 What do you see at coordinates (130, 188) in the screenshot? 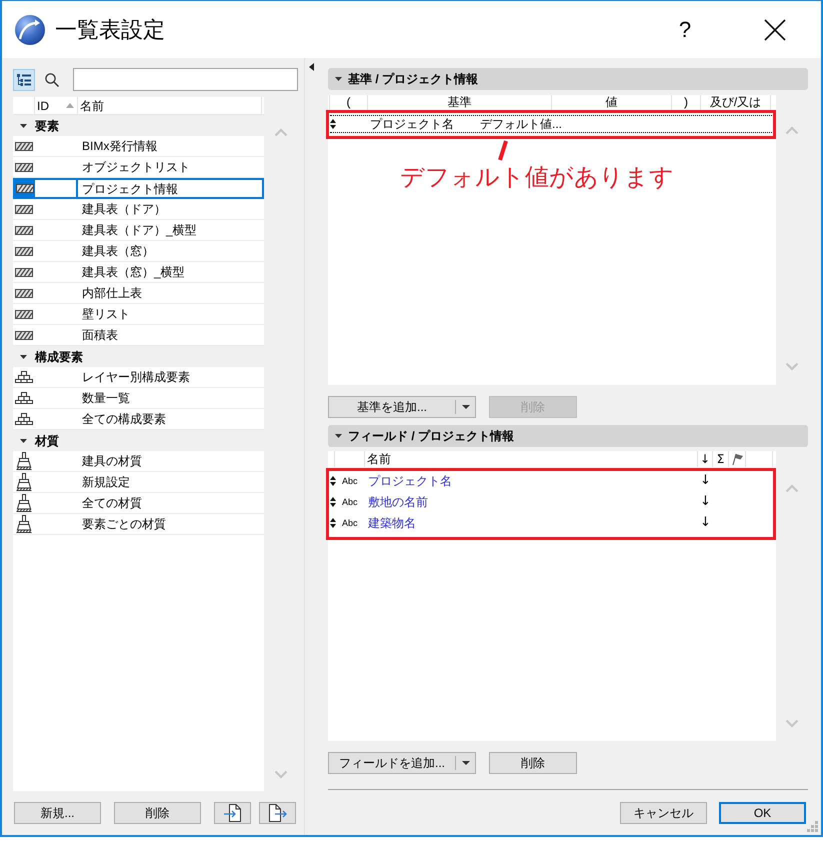
I see `list-item-label: プロジェクト情報` at bounding box center [130, 188].